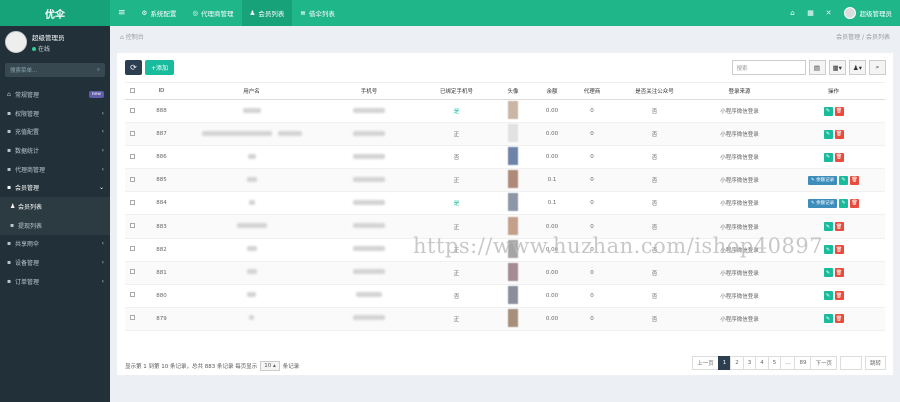  Describe the element at coordinates (55, 262) in the screenshot. I see `sidebar-item: ▪ 设备管理 ‹` at that location.